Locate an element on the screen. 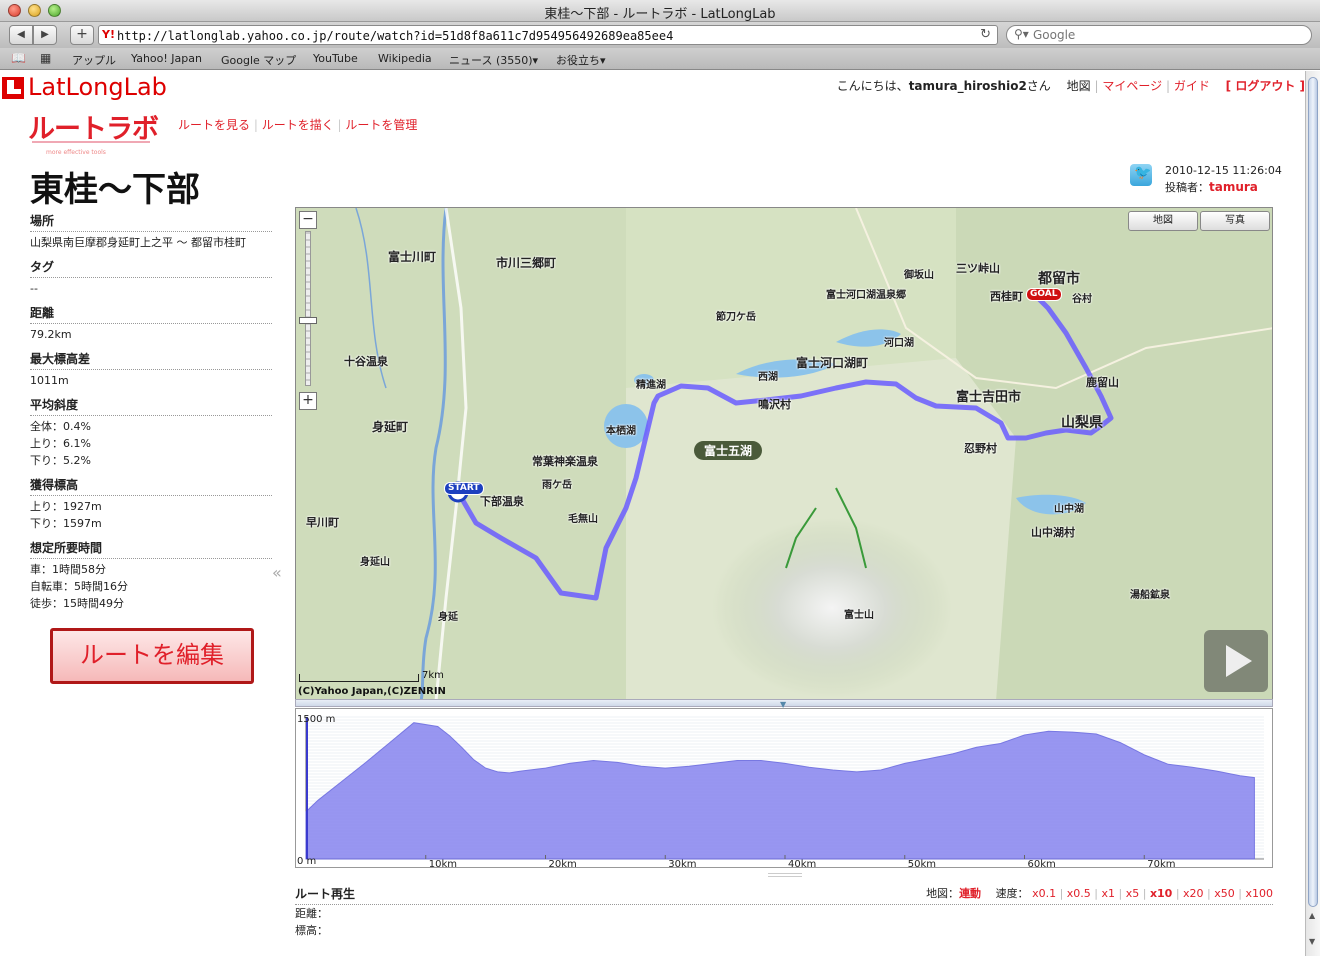 This screenshot has height=956, width=1320. map-place-label: 西桂町 is located at coordinates (1006, 296).